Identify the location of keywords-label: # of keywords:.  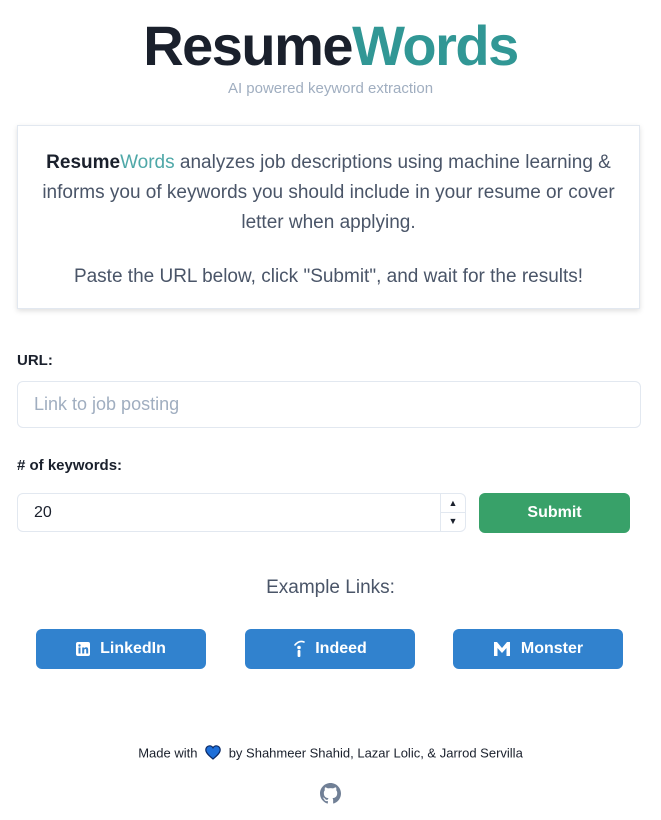
(70, 465).